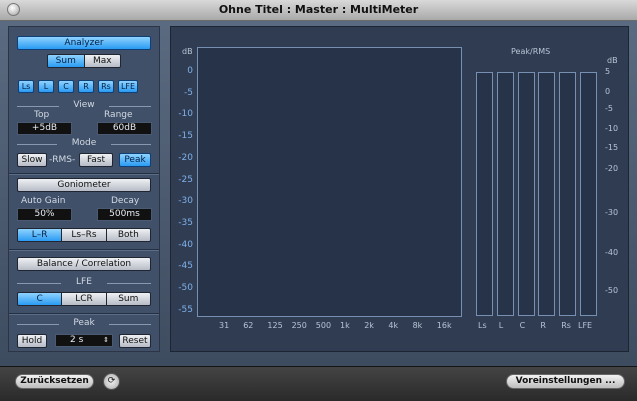 The width and height of the screenshot is (637, 401). Describe the element at coordinates (127, 299) in the screenshot. I see `lfe-sum-option: Sum` at that location.